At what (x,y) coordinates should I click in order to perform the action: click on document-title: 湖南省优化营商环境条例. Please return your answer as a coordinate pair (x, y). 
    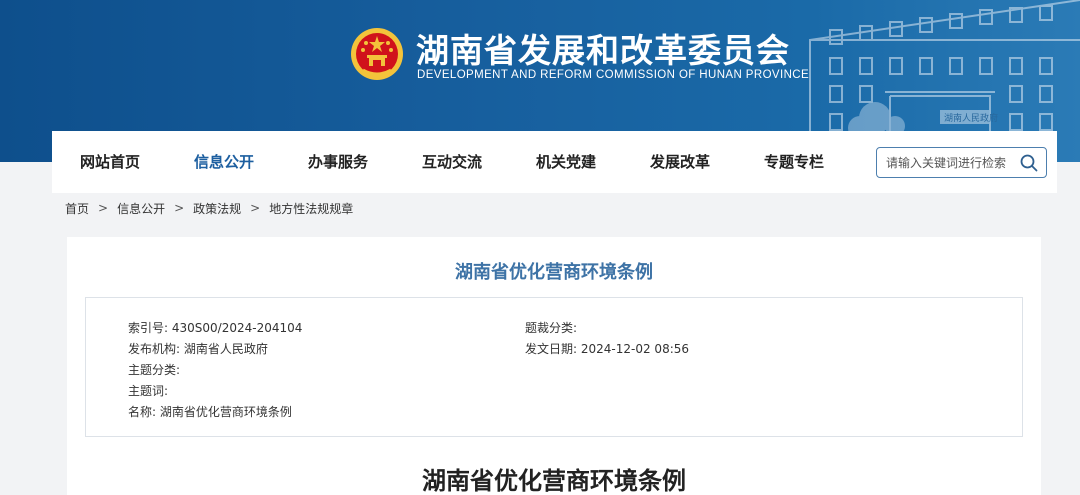
    Looking at the image, I should click on (554, 481).